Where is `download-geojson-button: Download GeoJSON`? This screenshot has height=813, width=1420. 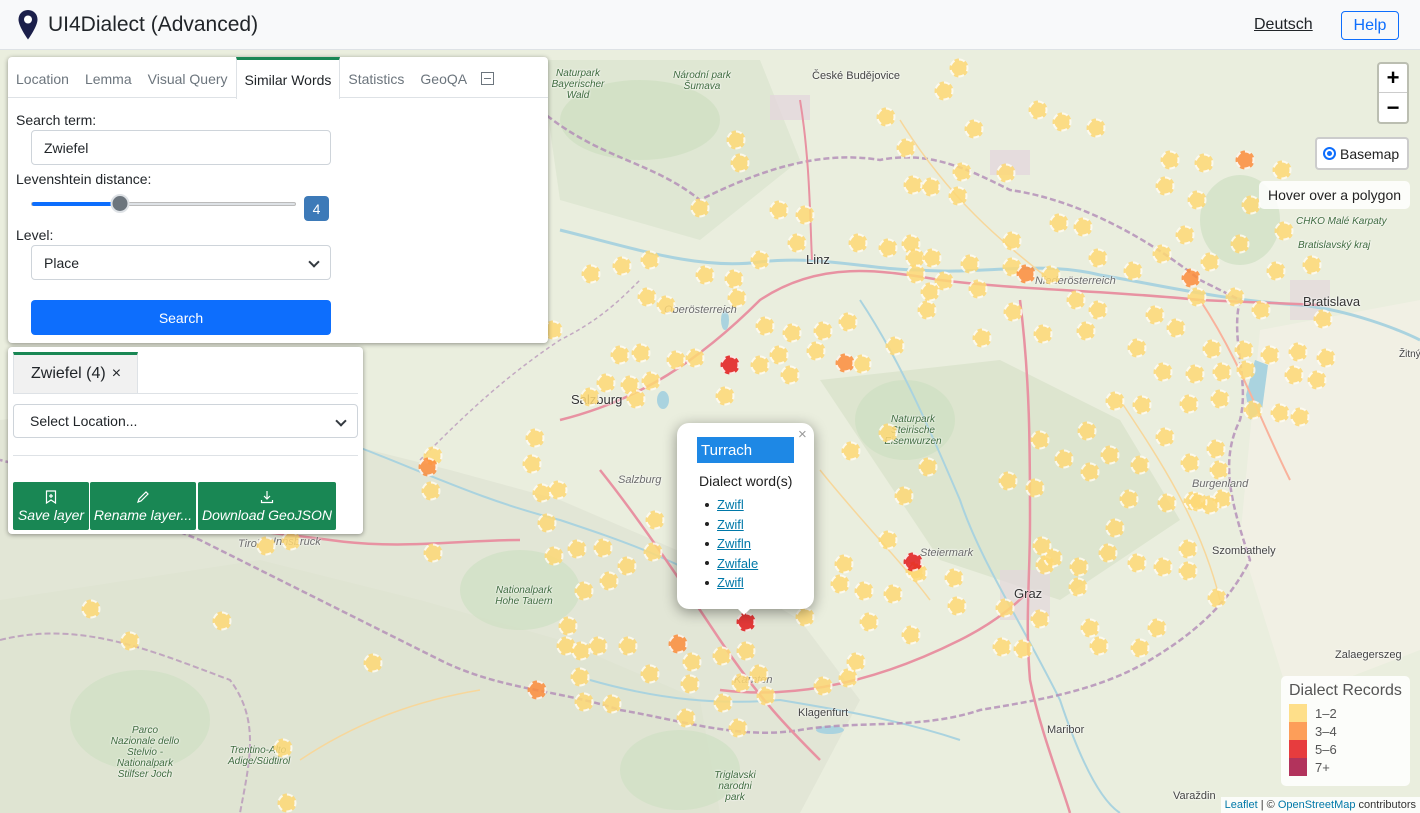 download-geojson-button: Download GeoJSON is located at coordinates (267, 506).